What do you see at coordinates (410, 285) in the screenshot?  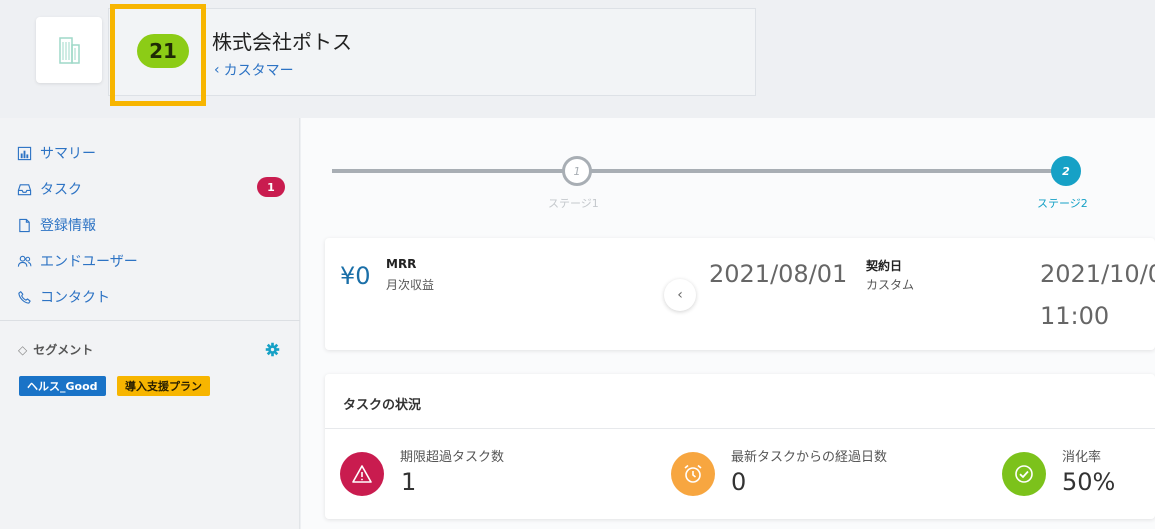 I see `mrr-sublabel: 月次収益` at bounding box center [410, 285].